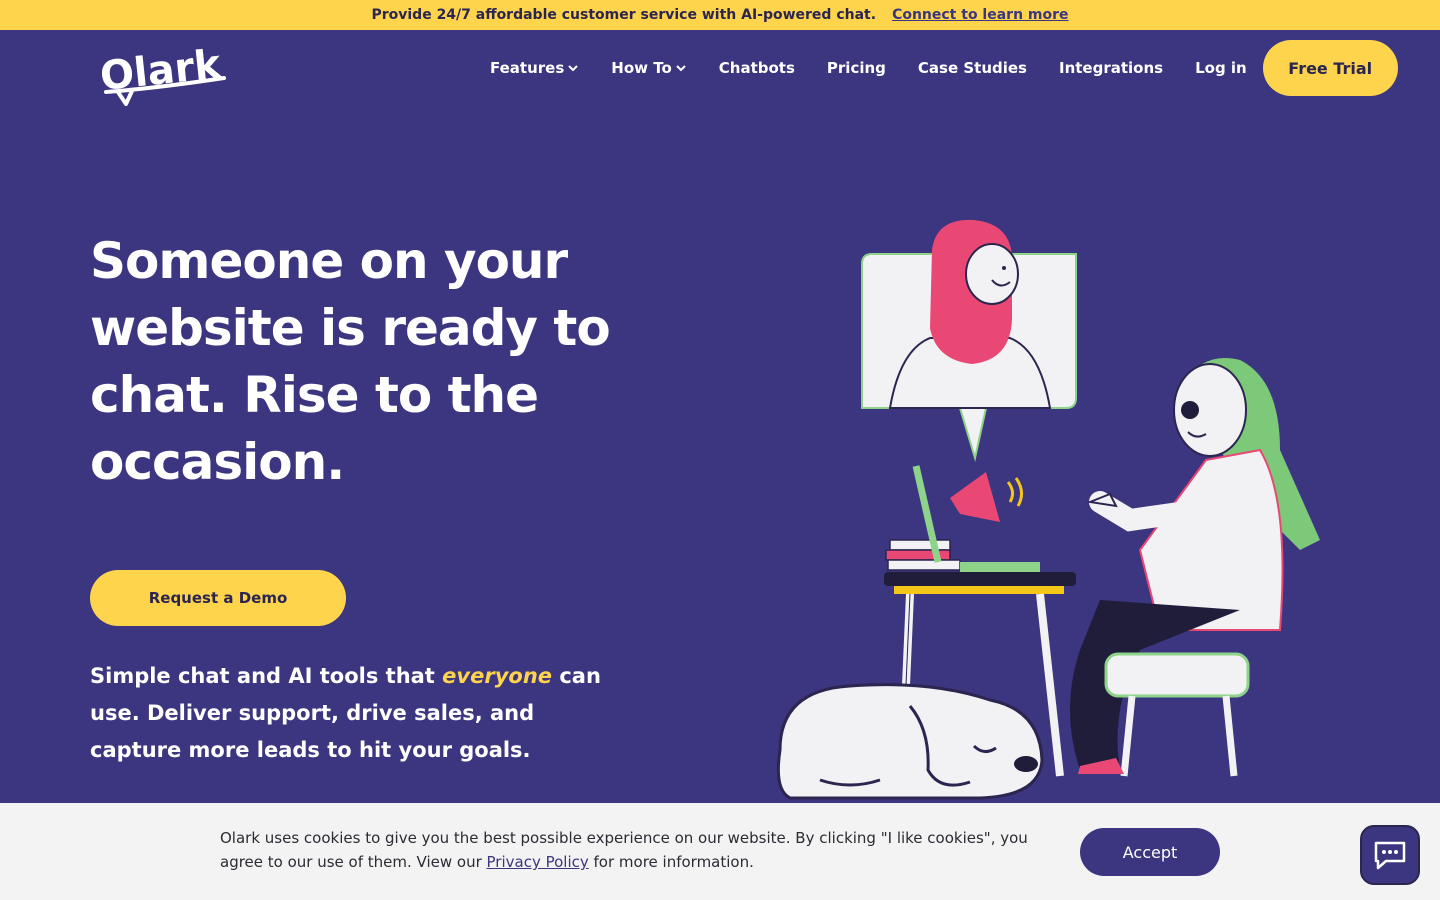 The height and width of the screenshot is (900, 1440). What do you see at coordinates (538, 862) in the screenshot?
I see `privacy-policy-link: Privacy Policy` at bounding box center [538, 862].